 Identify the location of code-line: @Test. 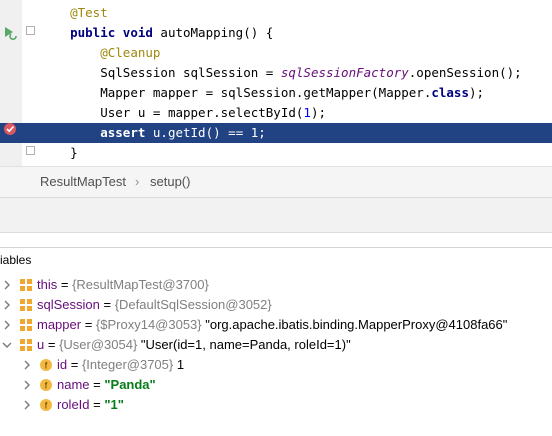
(276, 13).